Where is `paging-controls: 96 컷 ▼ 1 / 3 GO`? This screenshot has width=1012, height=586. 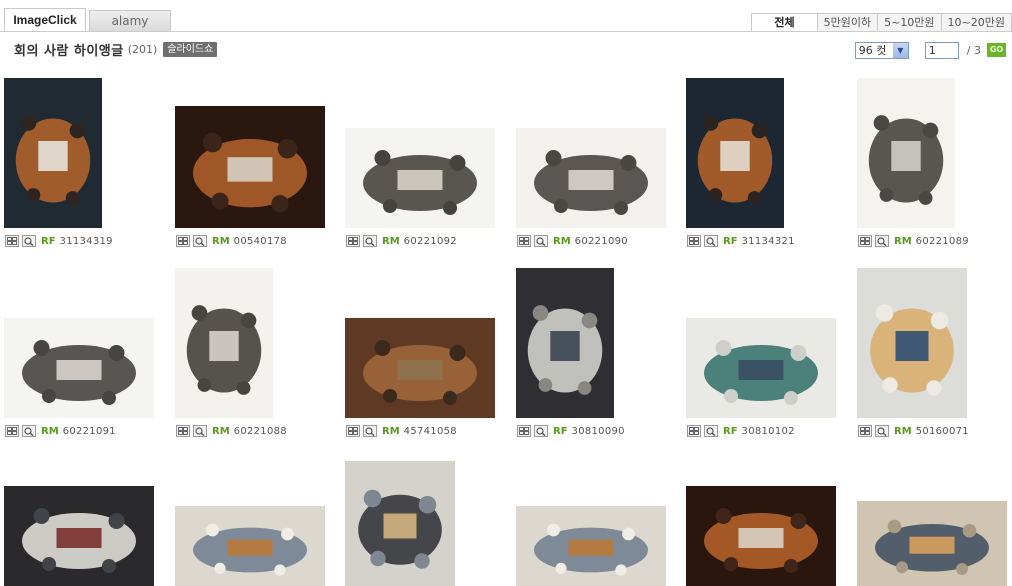
paging-controls: 96 컷 ▼ 1 / 3 GO is located at coordinates (930, 50).